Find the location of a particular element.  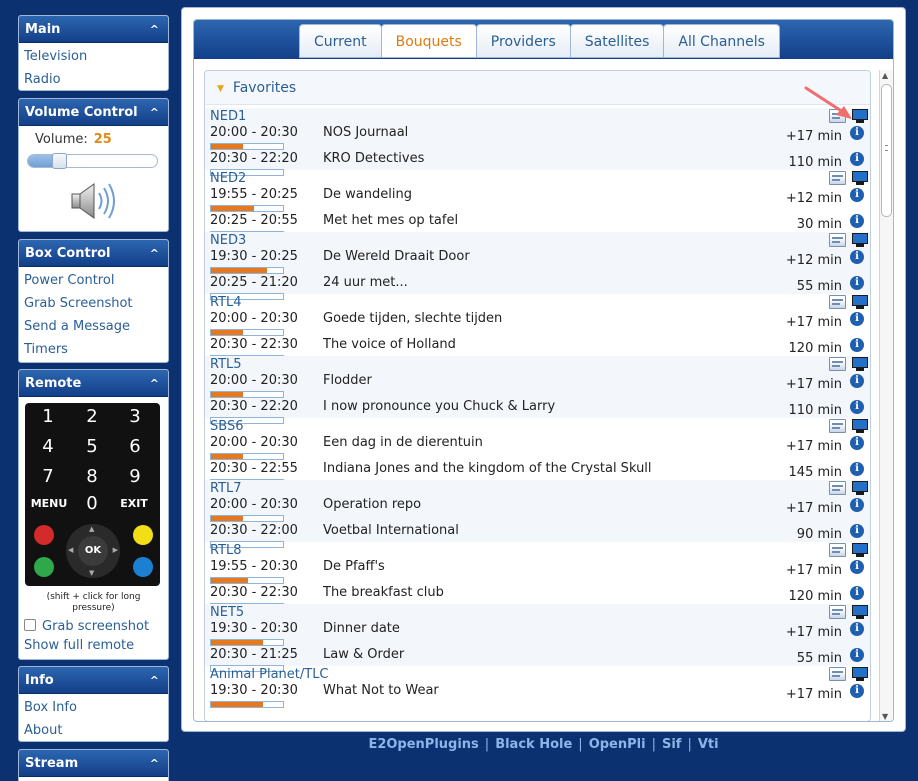

scrollbar: ▲ ▼ is located at coordinates (886, 395).